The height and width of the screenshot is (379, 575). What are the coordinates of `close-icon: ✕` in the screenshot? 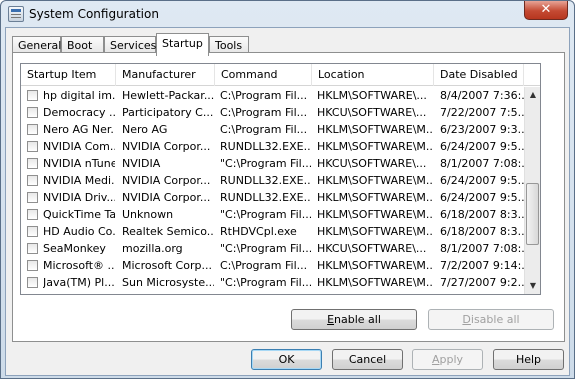 It's located at (546, 9).